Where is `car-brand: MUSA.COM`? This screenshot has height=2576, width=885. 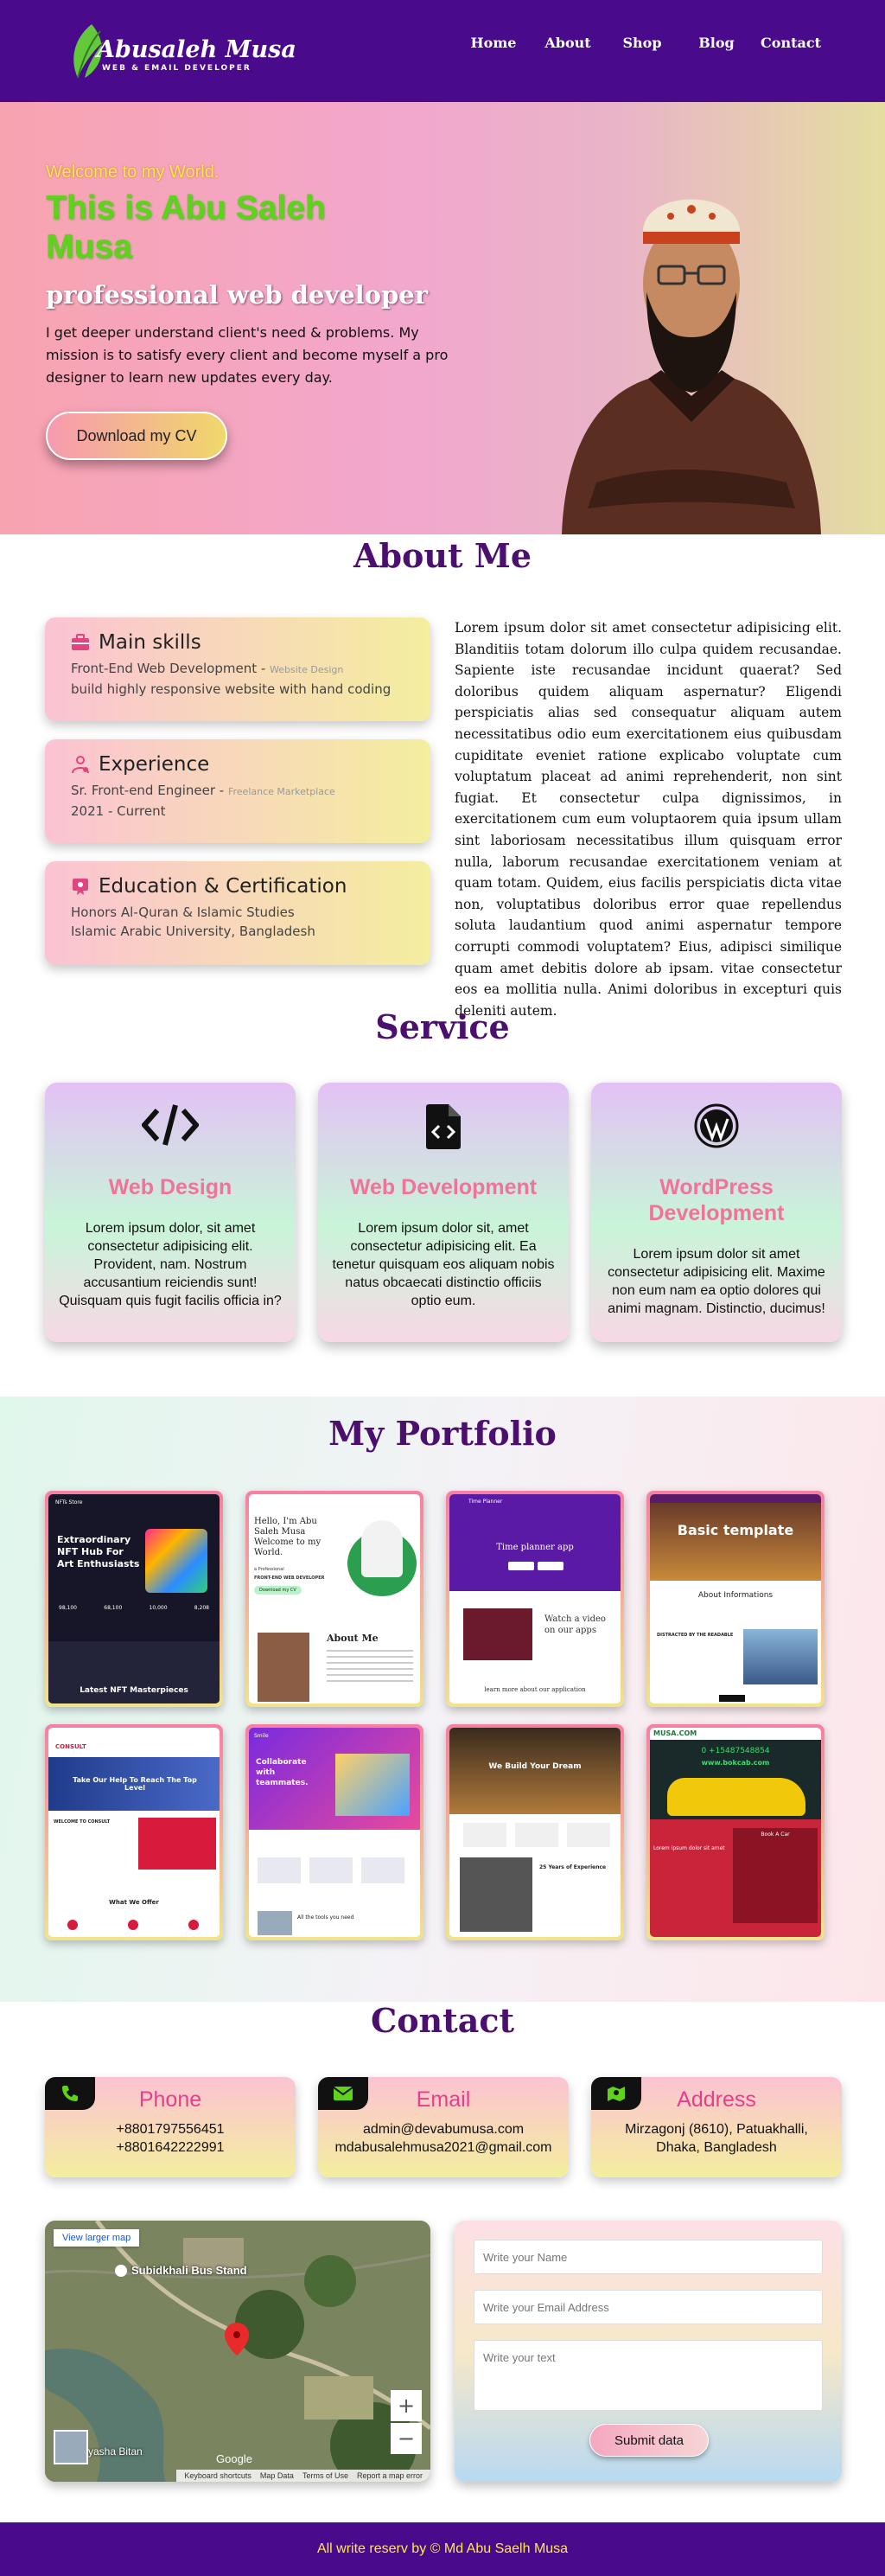
car-brand: MUSA.COM is located at coordinates (675, 1733).